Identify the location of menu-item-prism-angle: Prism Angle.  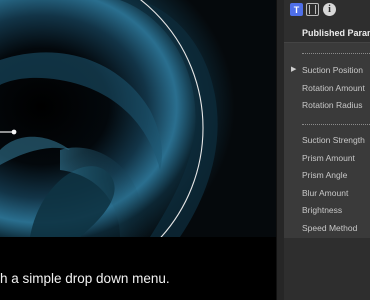
(324, 175).